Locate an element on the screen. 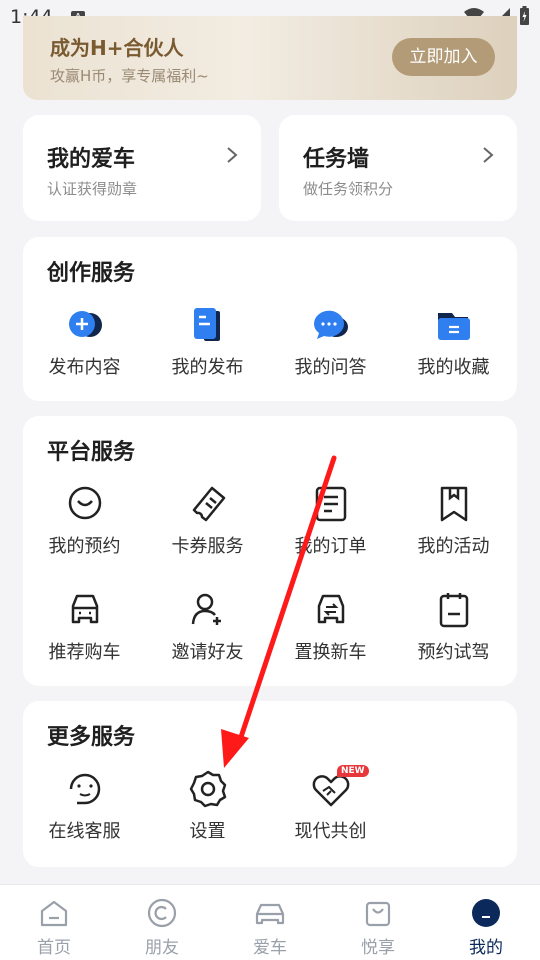  car-icon is located at coordinates (270, 914).